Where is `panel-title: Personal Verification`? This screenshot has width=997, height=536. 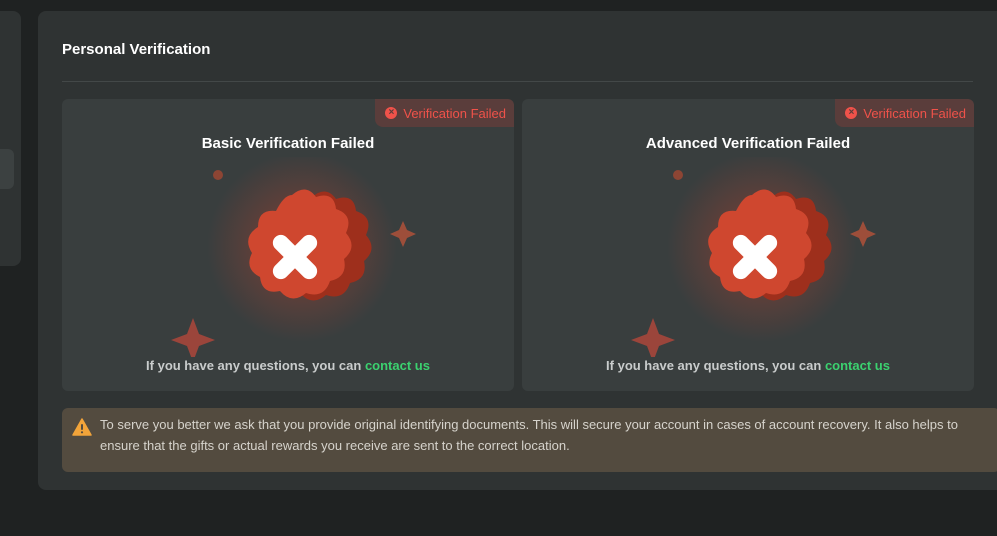
panel-title: Personal Verification is located at coordinates (136, 49).